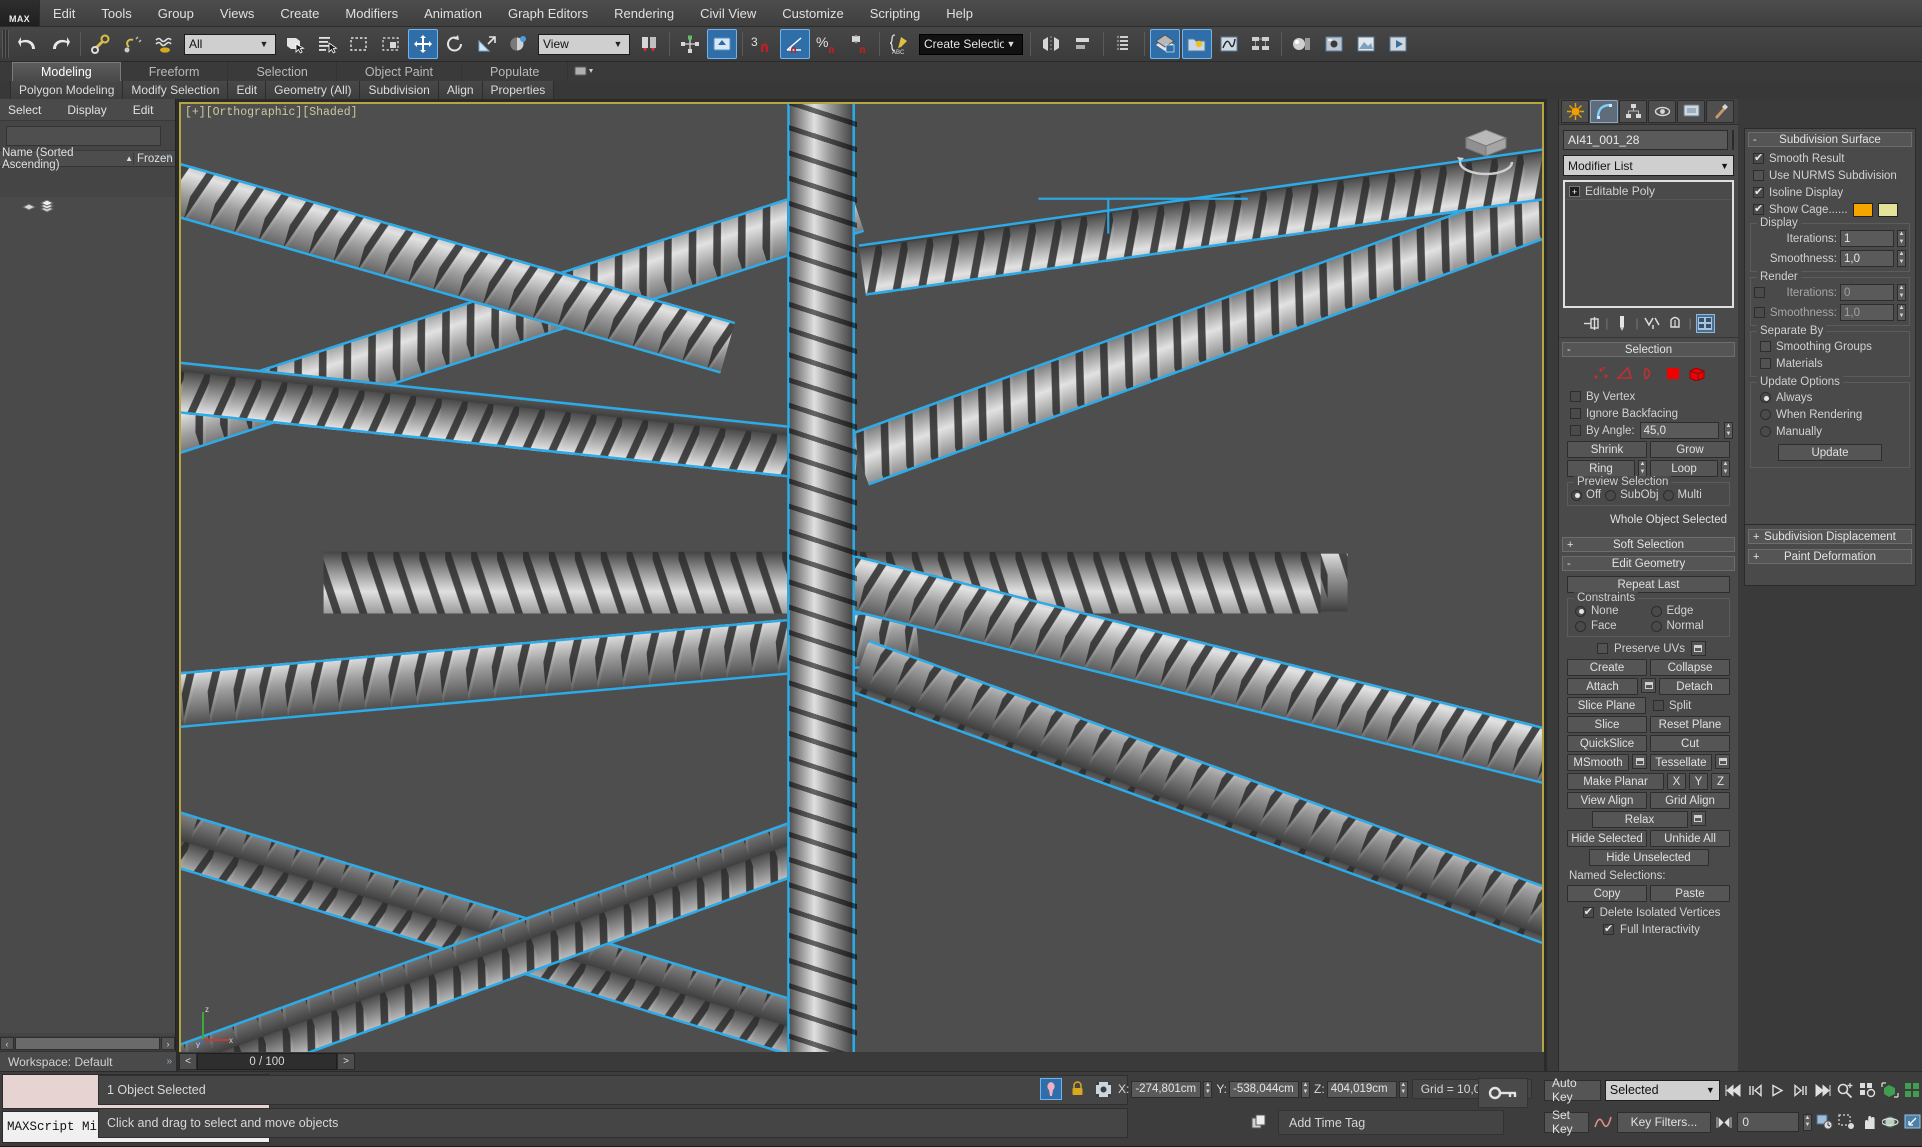 The width and height of the screenshot is (1922, 1147). What do you see at coordinates (1867, 312) in the screenshot?
I see `render-smoothness-value: 1,0` at bounding box center [1867, 312].